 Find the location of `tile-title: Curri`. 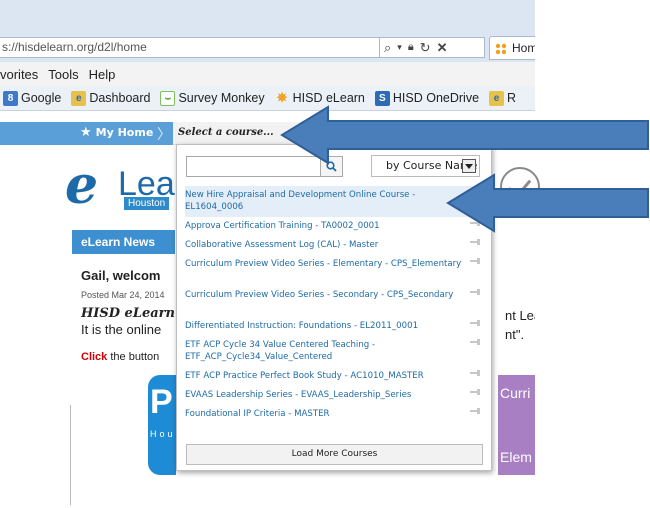

tile-title: Curri is located at coordinates (515, 393).